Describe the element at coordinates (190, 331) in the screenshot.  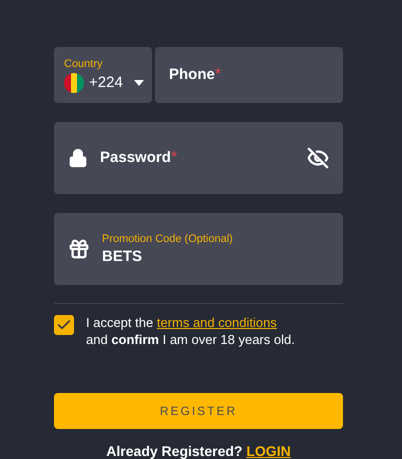
I see `terms-text: I accept the terms and conditions and confirm I am over 18 years old.` at that location.